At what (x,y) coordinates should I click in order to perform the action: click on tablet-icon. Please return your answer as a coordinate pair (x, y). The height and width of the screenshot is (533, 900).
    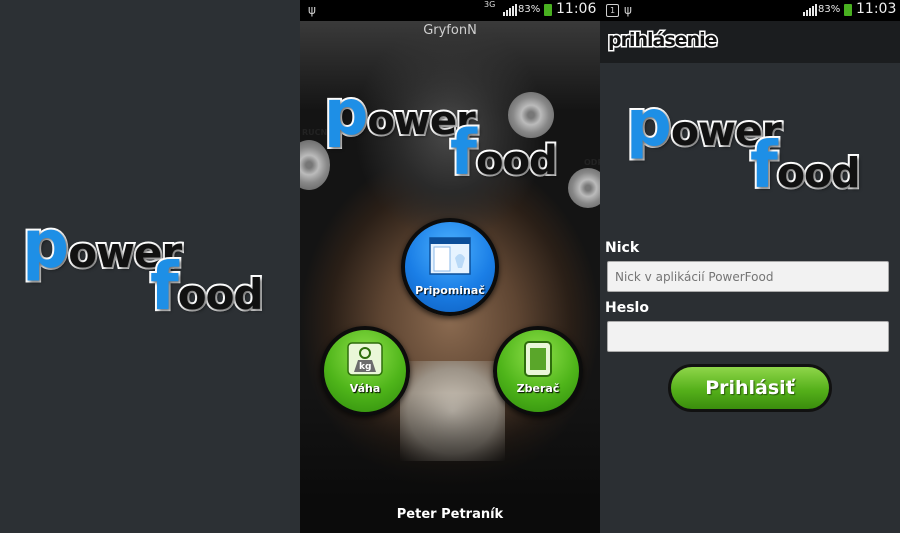
    Looking at the image, I should click on (538, 359).